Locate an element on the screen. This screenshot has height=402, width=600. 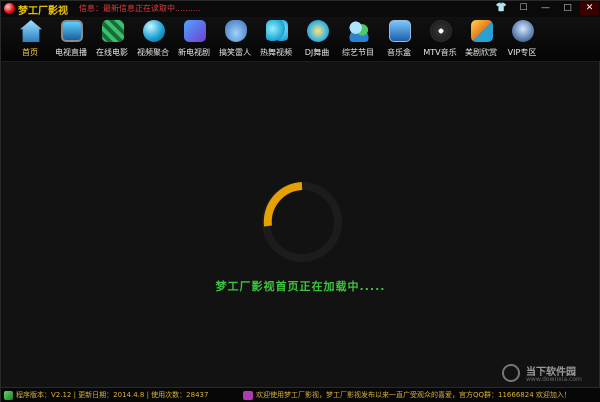
loading-spinner-icon is located at coordinates (302, 222).